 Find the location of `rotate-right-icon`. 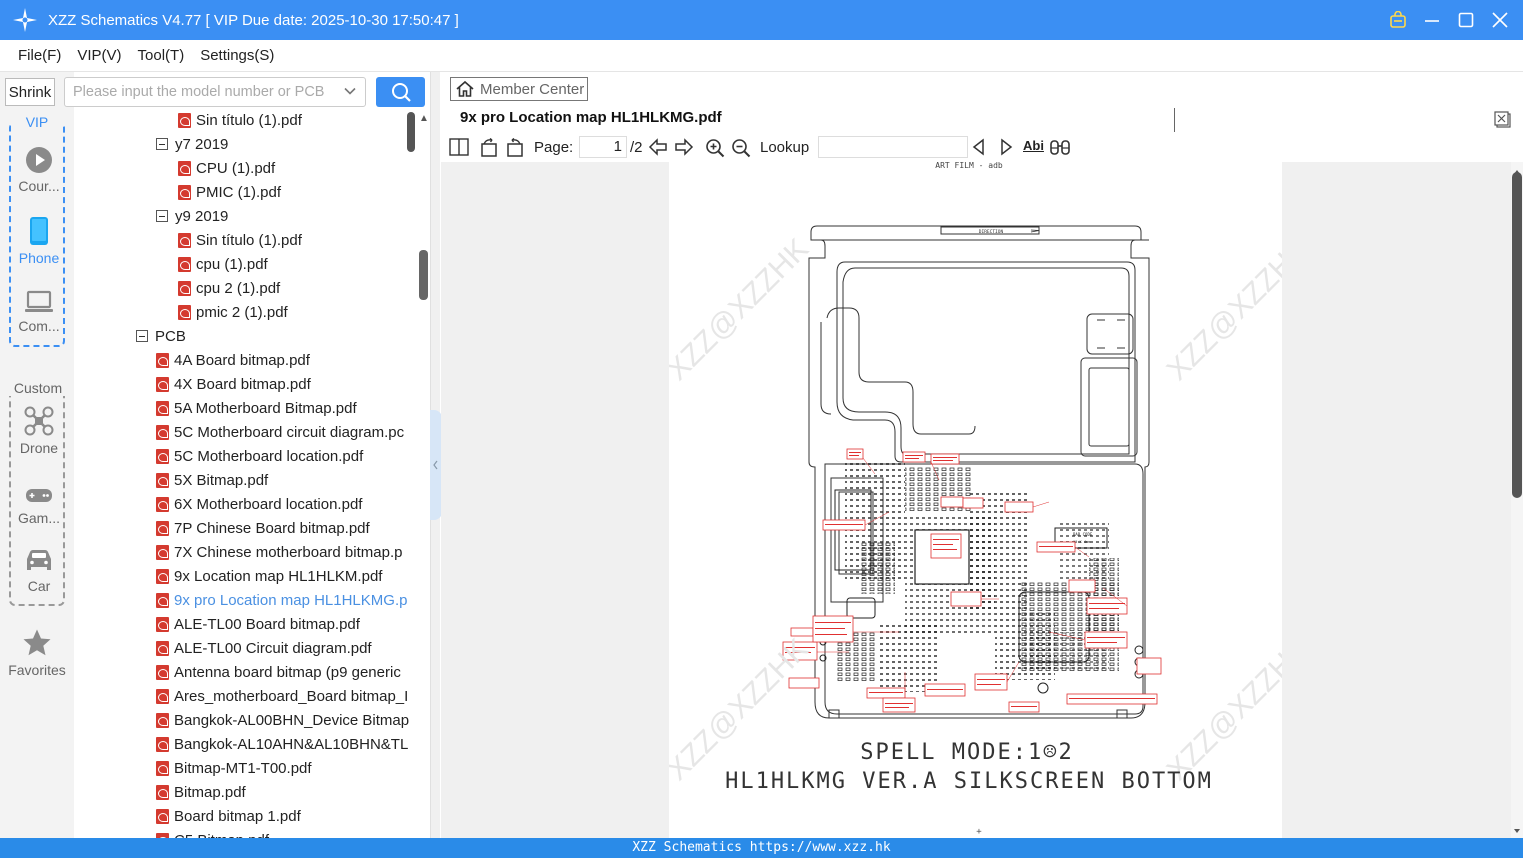

rotate-right-icon is located at coordinates (515, 148).